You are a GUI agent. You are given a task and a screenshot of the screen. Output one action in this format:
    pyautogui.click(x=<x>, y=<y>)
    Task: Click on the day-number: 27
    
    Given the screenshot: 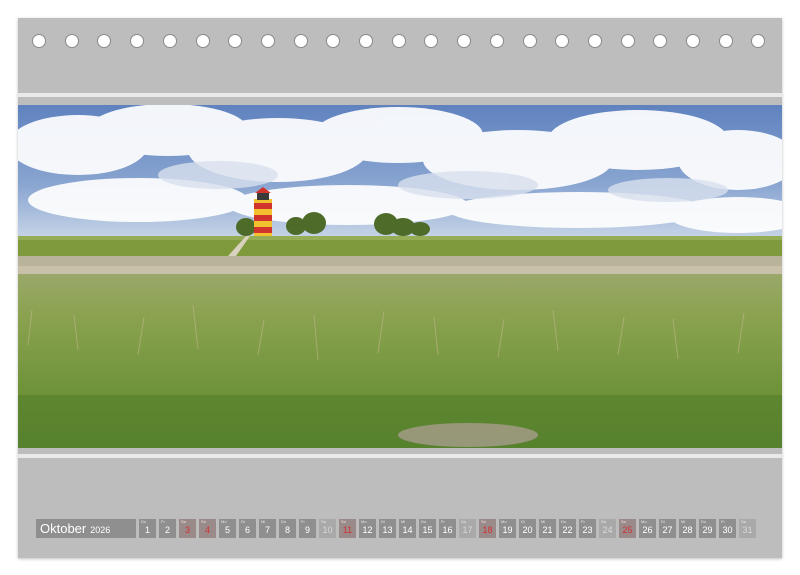 What is the action you would take?
    pyautogui.click(x=667, y=529)
    